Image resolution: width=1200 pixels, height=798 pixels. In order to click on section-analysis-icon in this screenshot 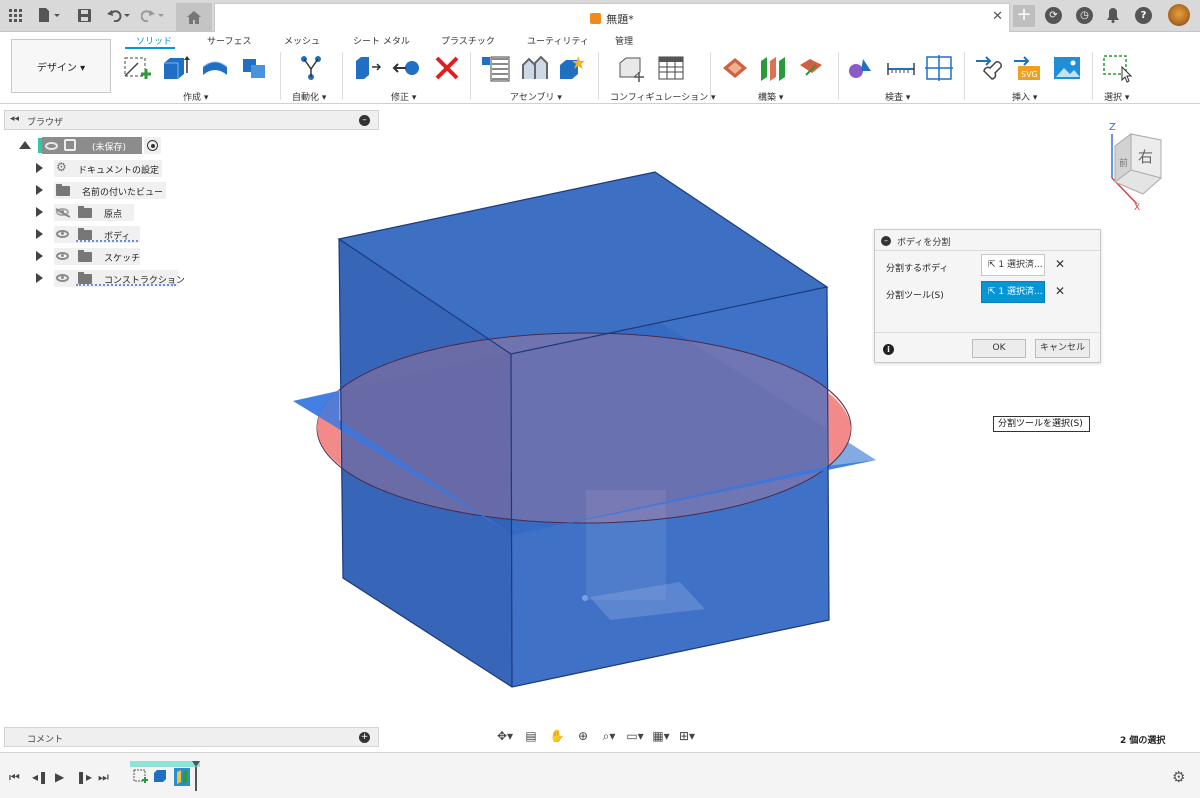, I will do `click(939, 68)`.